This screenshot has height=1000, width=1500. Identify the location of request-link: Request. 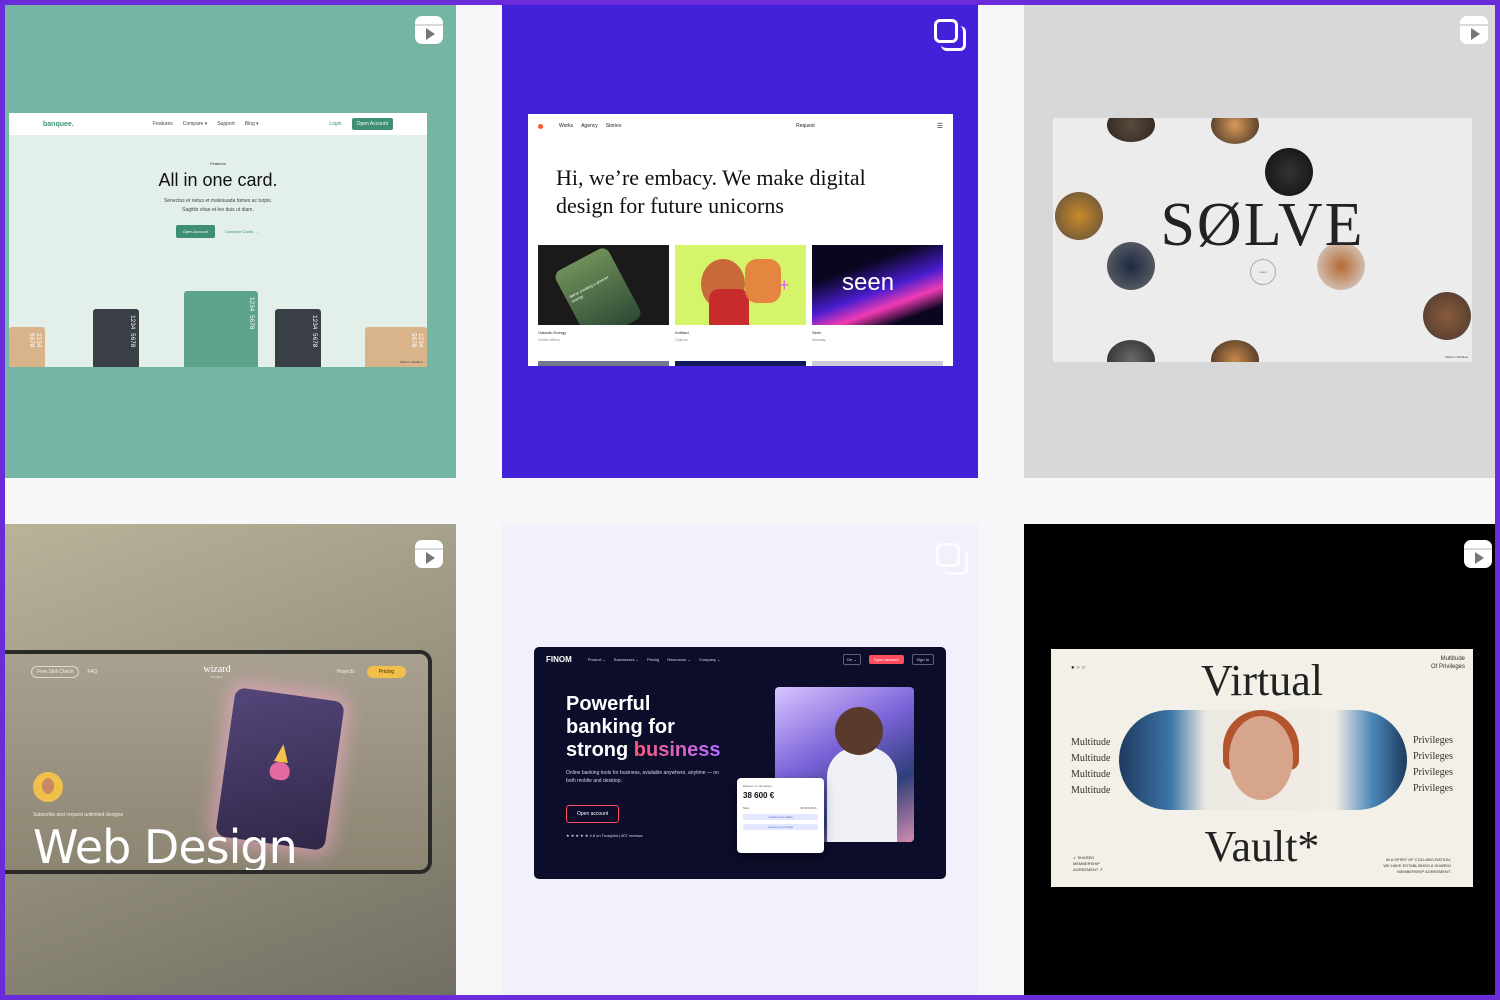
(805, 126).